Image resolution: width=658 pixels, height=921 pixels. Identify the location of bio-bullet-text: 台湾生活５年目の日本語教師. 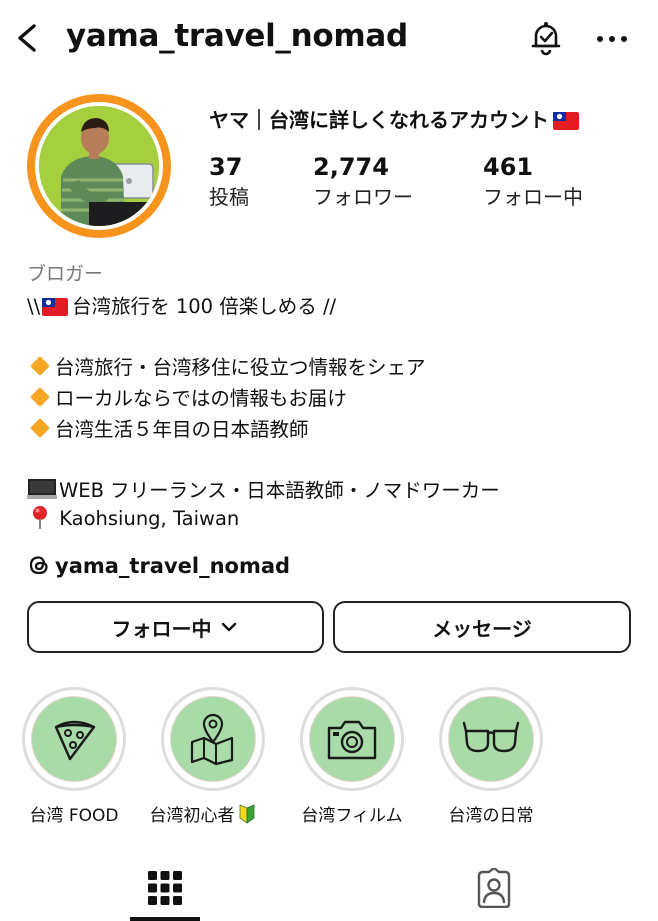
(182, 429).